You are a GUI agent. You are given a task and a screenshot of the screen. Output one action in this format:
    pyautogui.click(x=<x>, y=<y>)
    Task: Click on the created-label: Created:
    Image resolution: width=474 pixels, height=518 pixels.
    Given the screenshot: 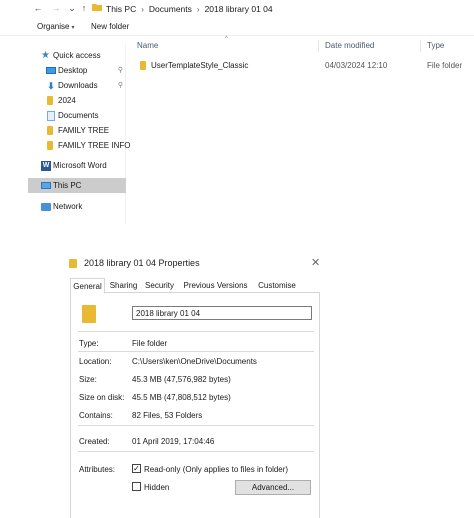 What is the action you would take?
    pyautogui.click(x=94, y=441)
    